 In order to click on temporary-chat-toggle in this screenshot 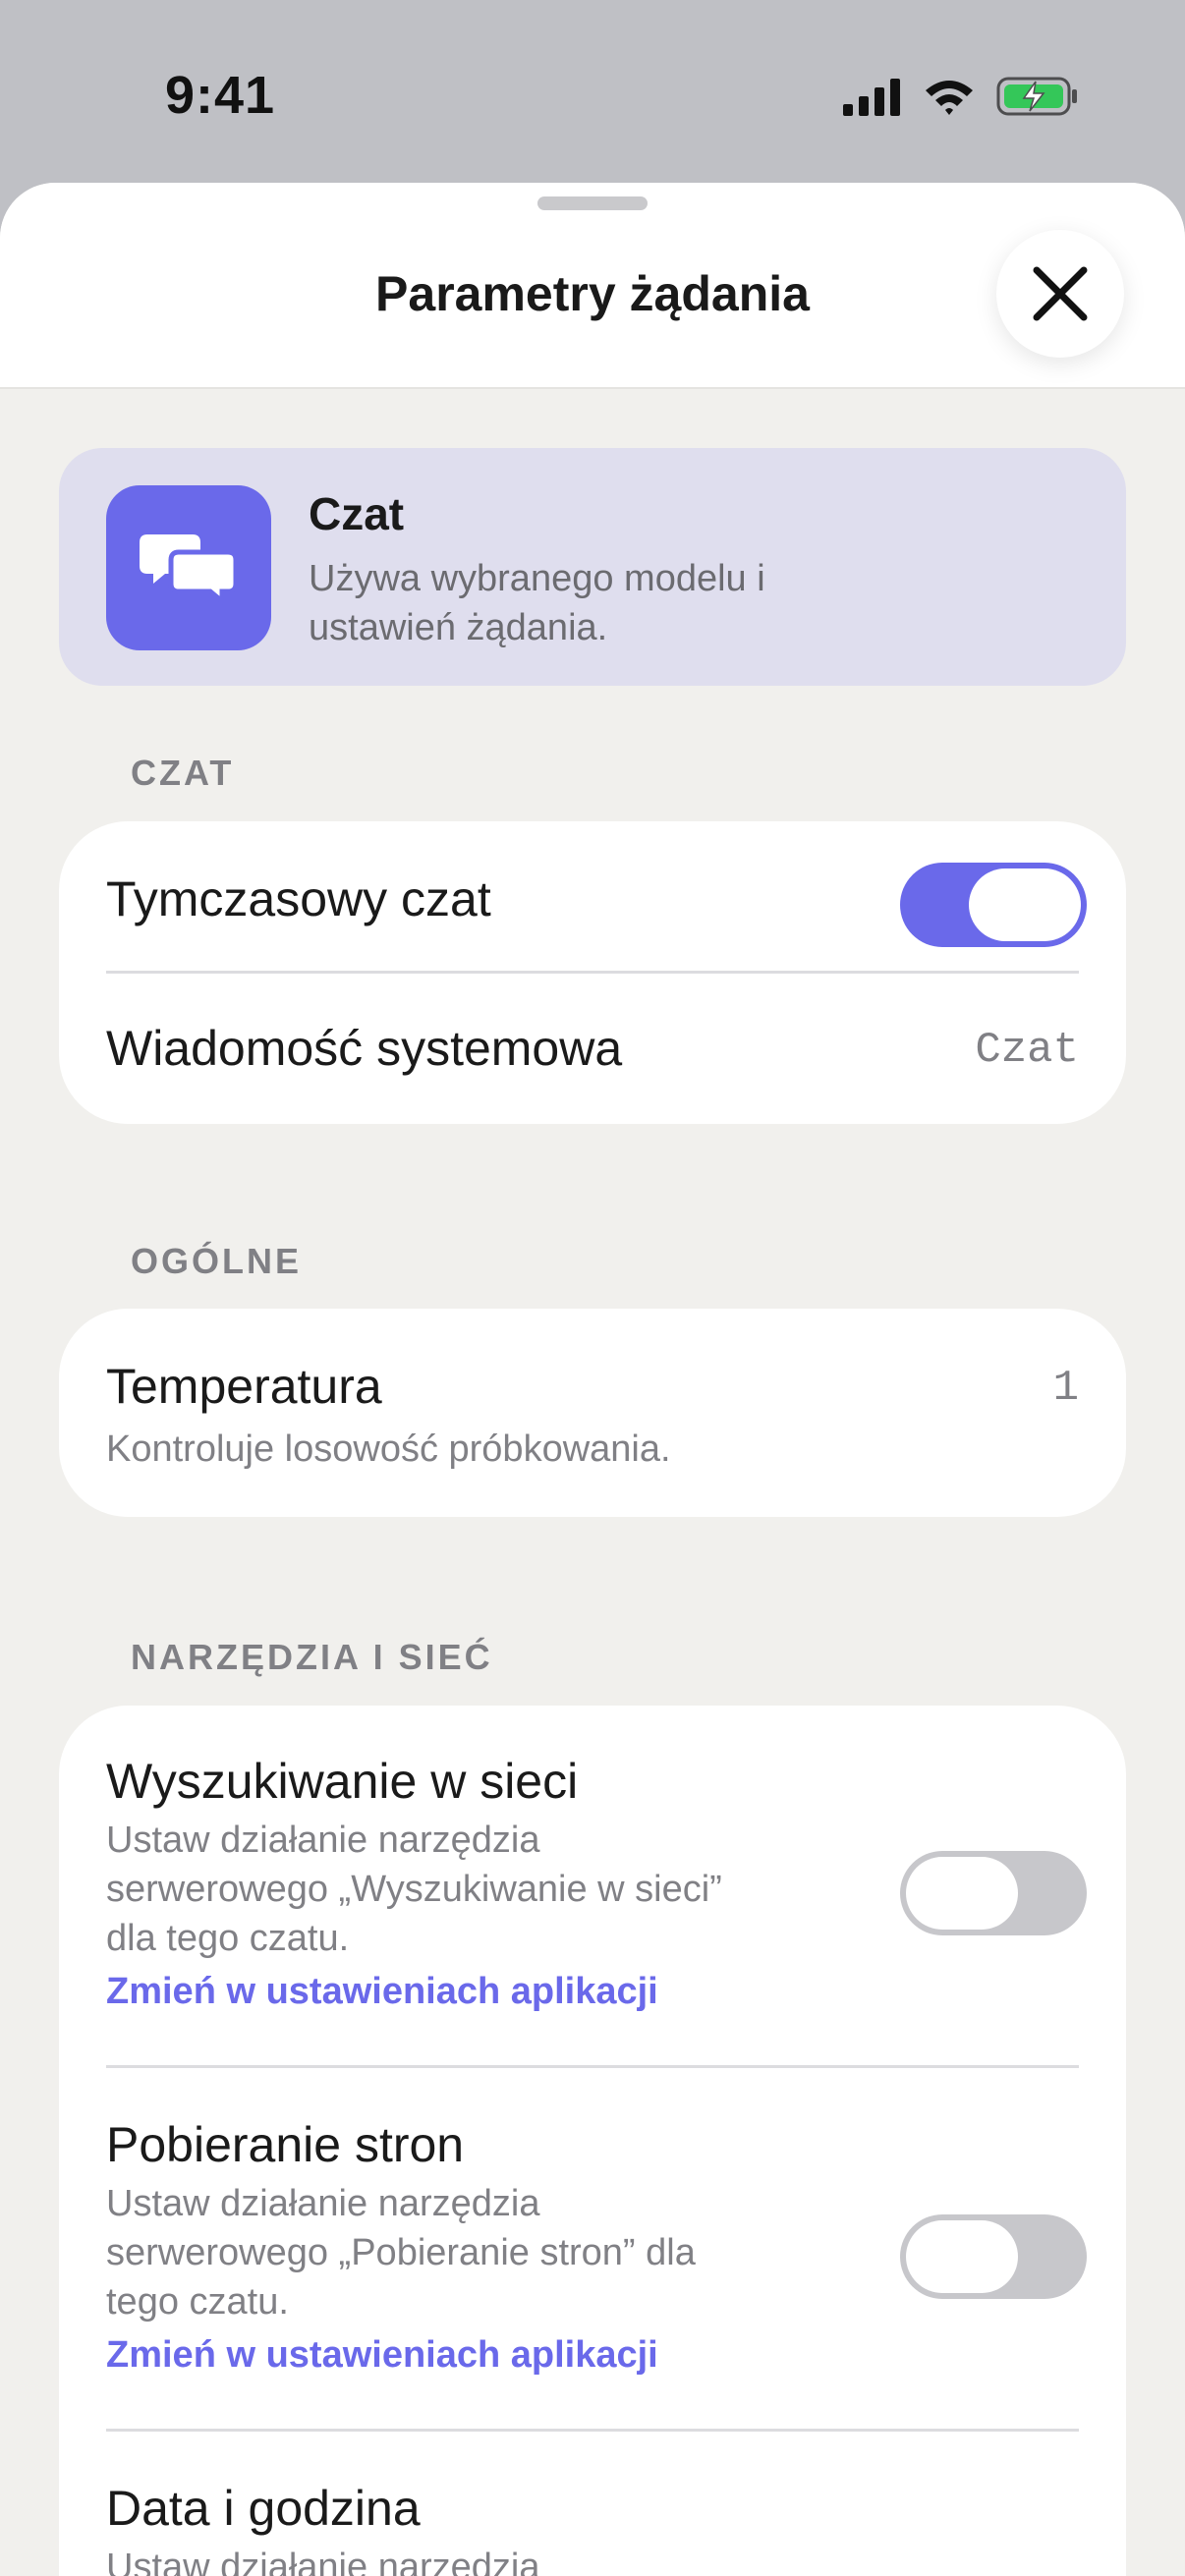, I will do `click(994, 905)`.